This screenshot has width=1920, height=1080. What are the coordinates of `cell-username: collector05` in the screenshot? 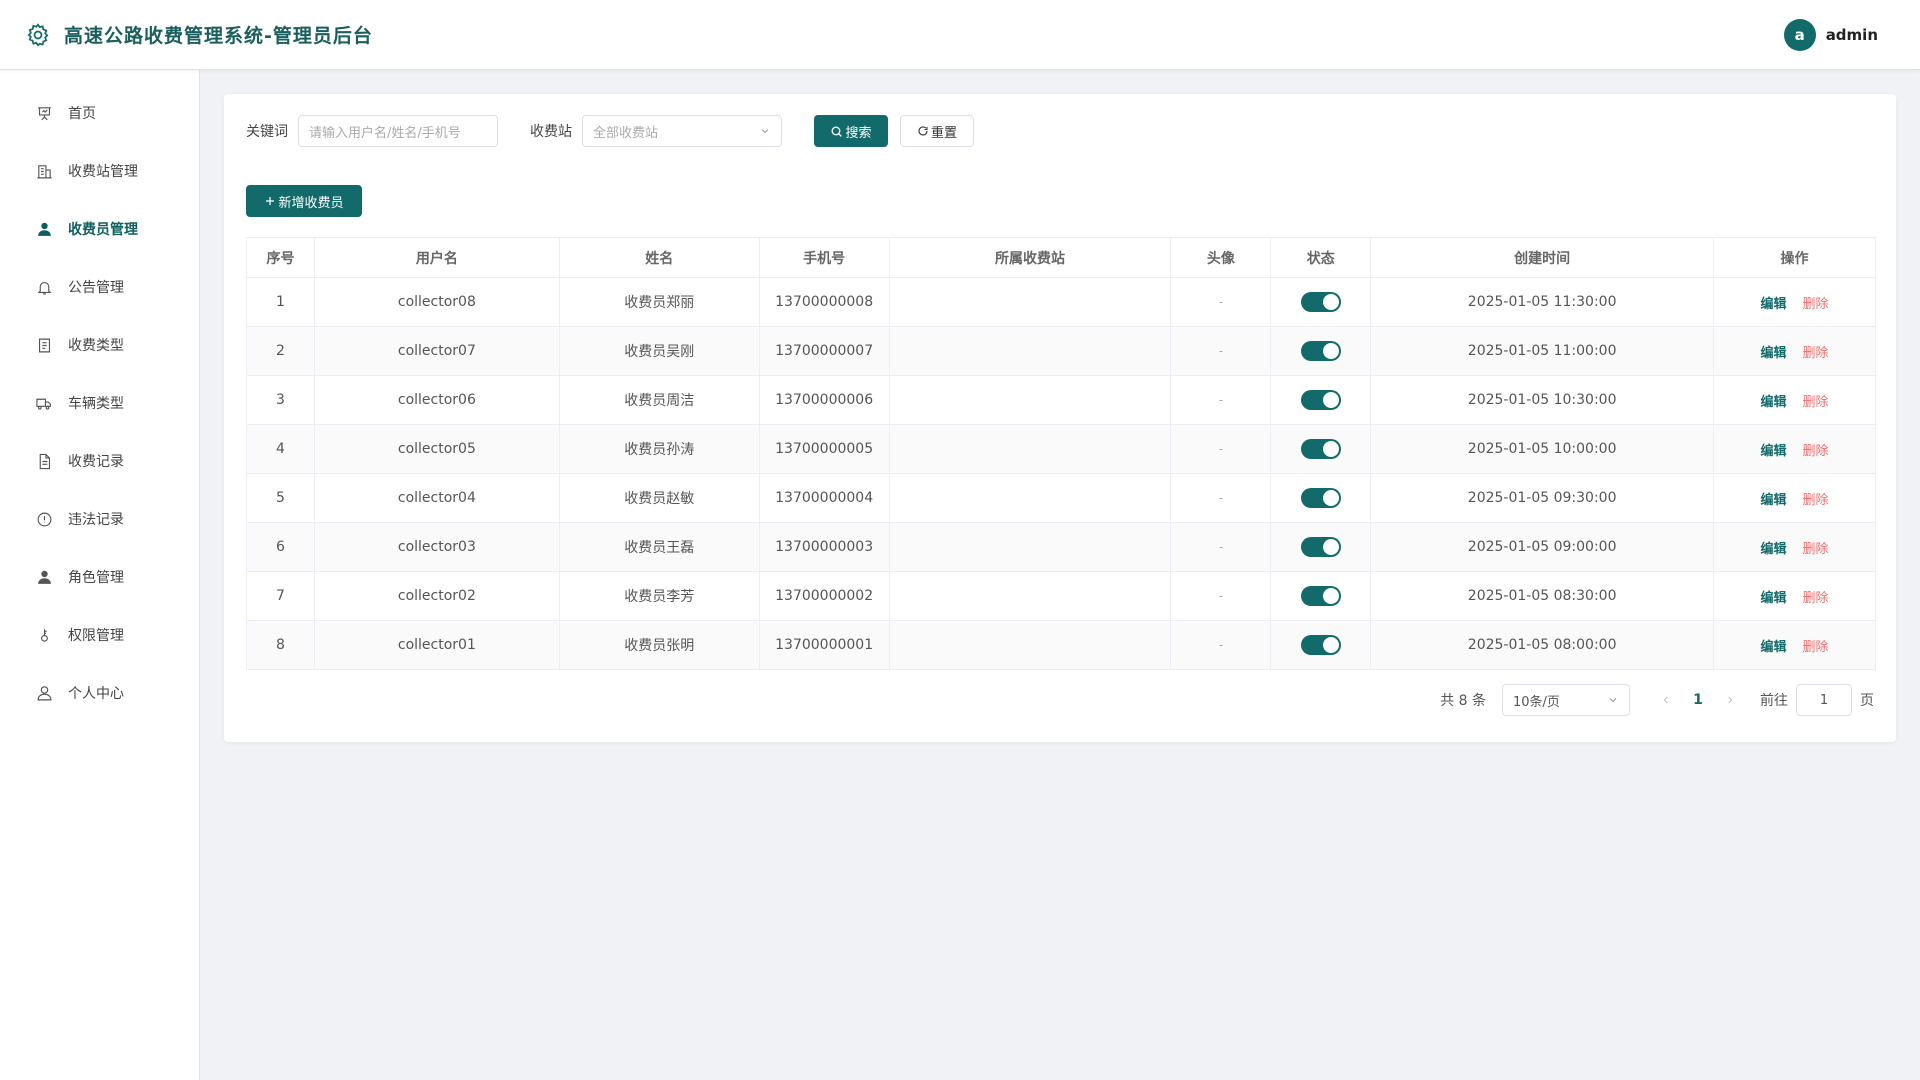 It's located at (436, 449).